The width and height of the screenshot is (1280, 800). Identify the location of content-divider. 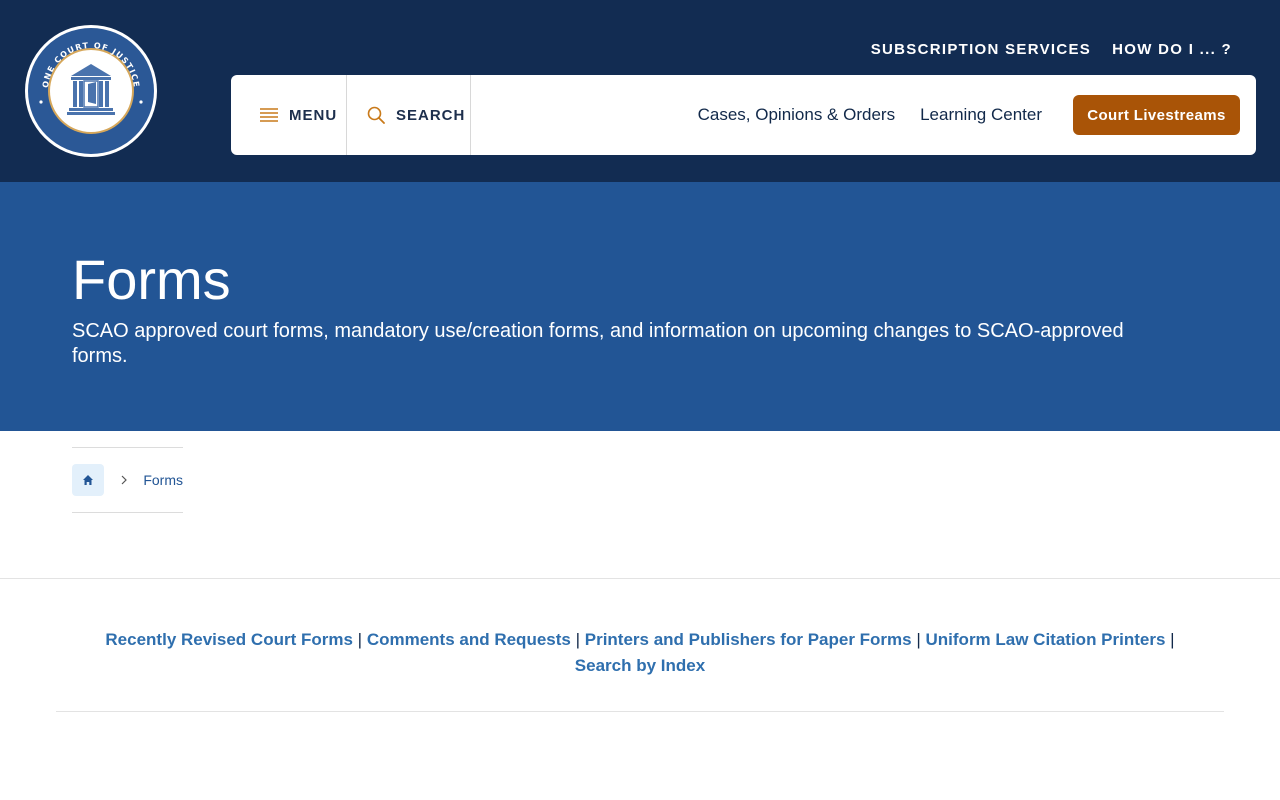
(640, 711).